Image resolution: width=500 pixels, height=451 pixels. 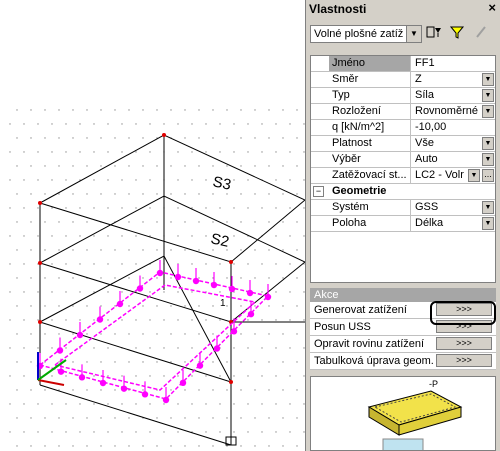 What do you see at coordinates (403, 192) in the screenshot?
I see `geometry-group-header: − Geometrie` at bounding box center [403, 192].